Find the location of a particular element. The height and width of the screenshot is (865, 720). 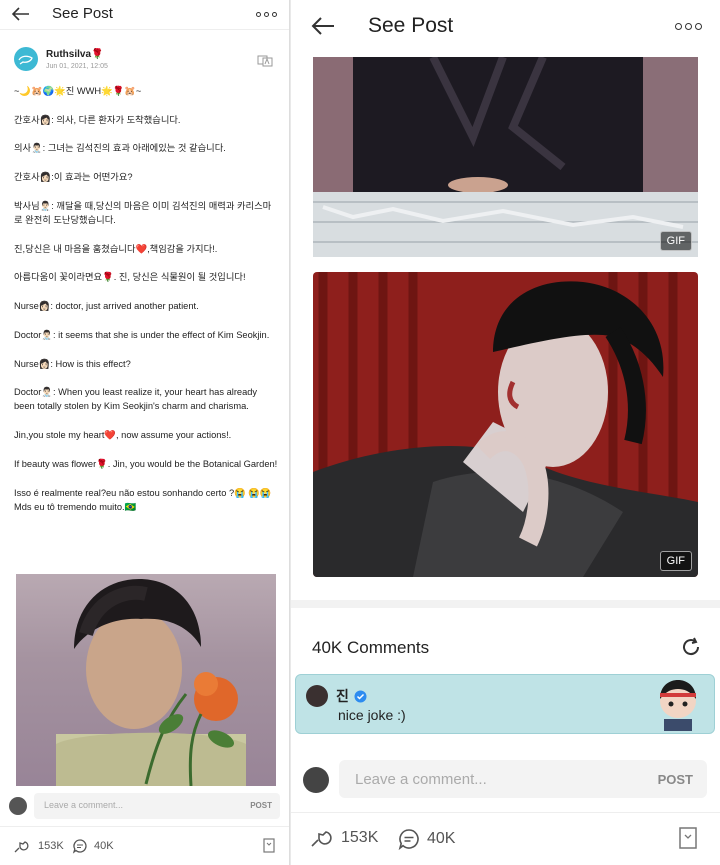

portrait-with-roses-image is located at coordinates (151, 682).